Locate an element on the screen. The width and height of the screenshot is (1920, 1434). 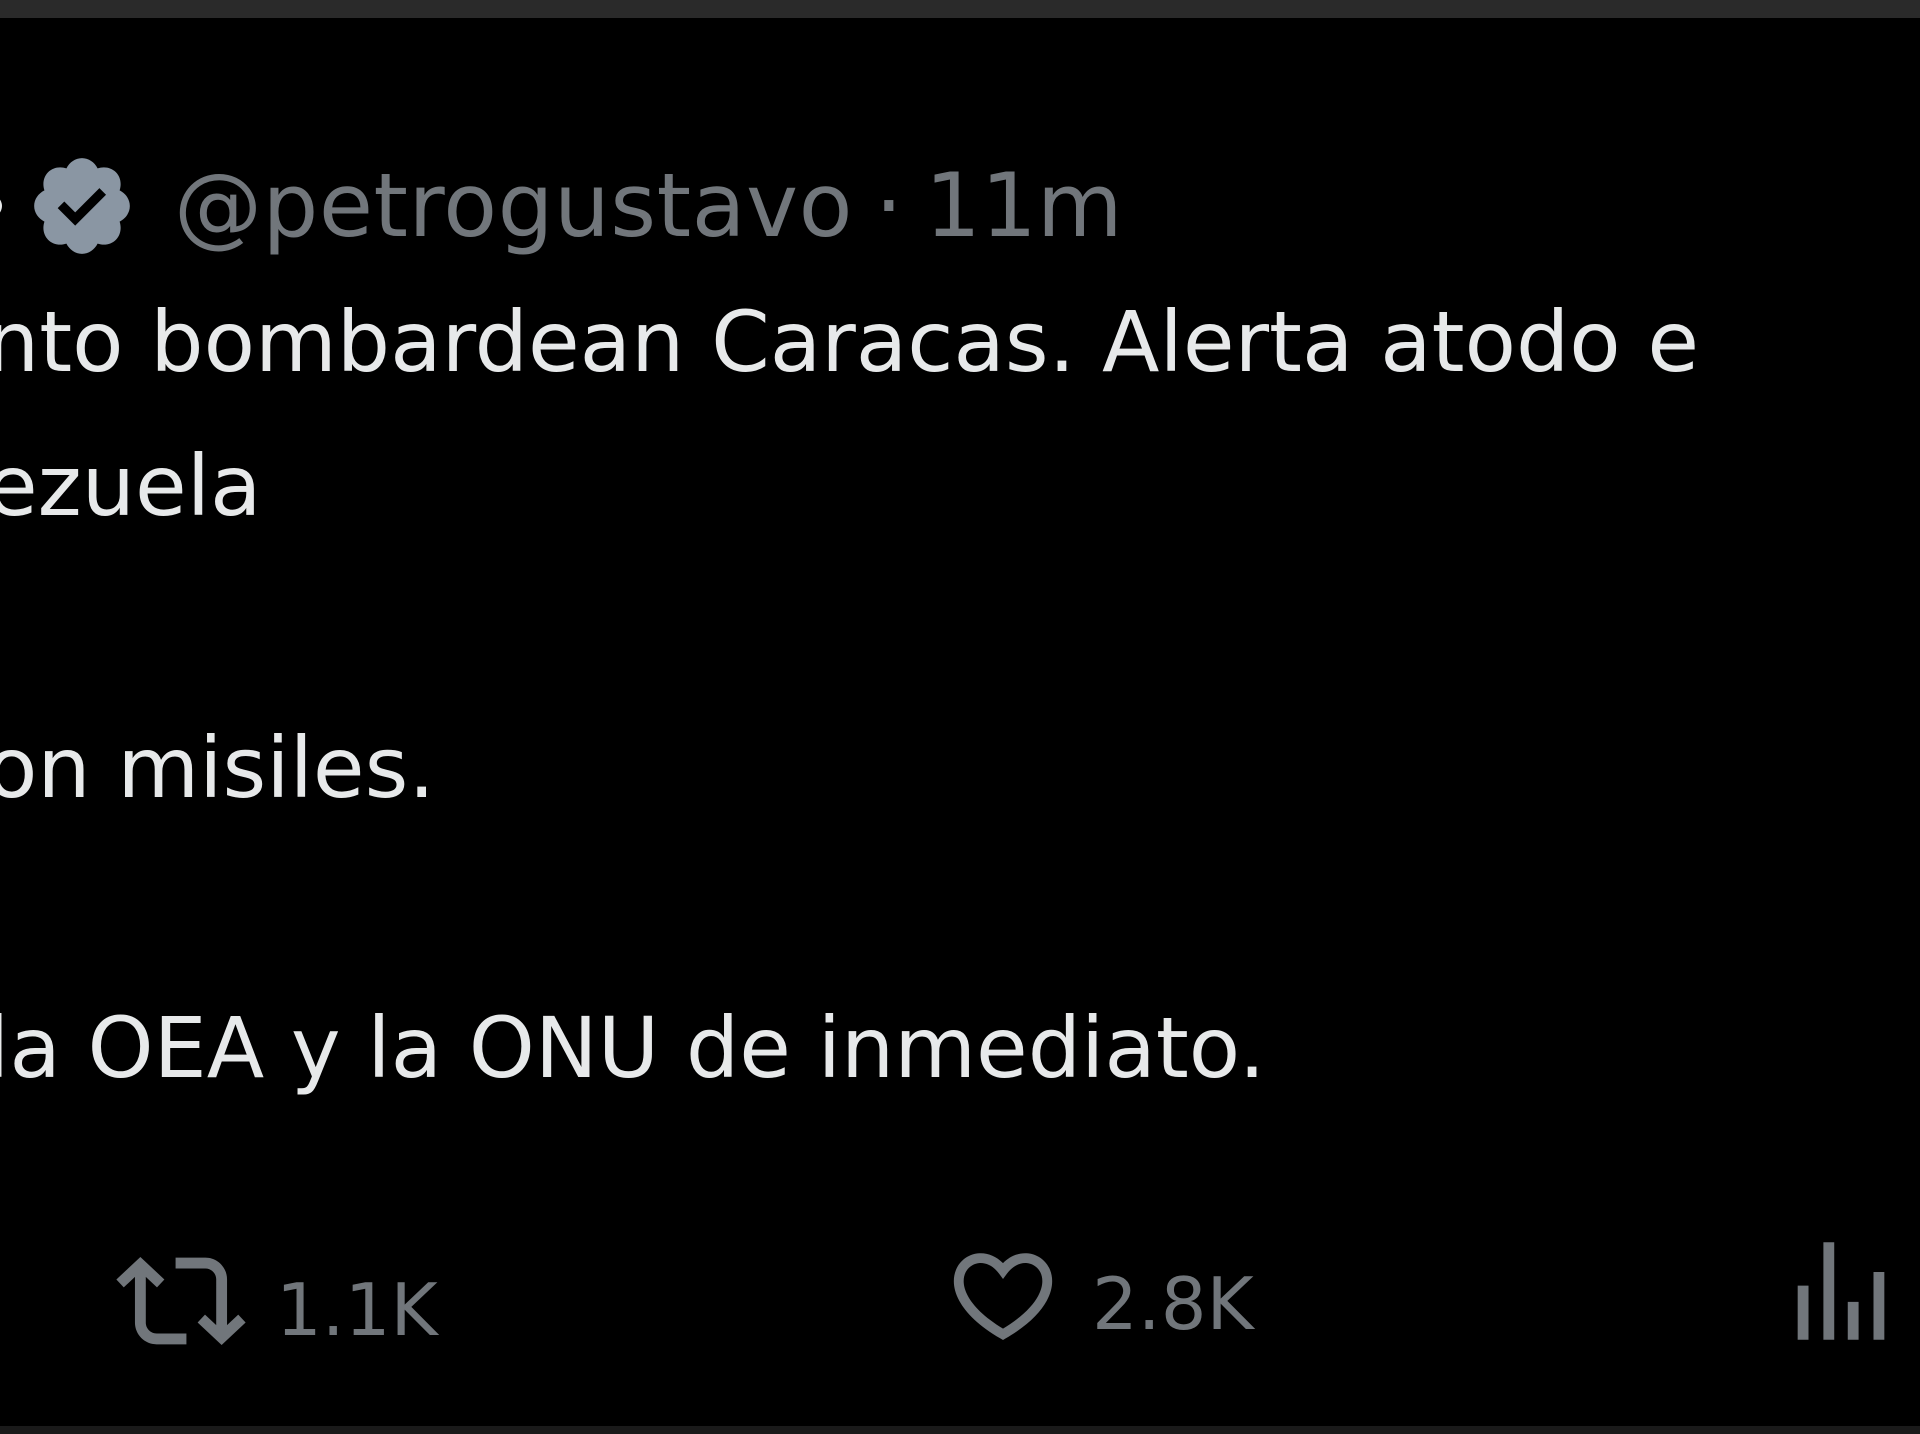
tweet-text-line: ezuela is located at coordinates (131, 486).